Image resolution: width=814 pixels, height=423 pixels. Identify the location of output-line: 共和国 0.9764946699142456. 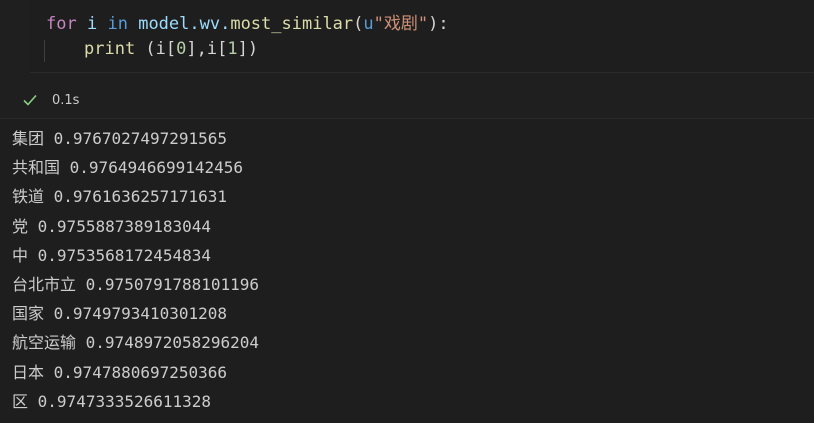
(407, 167).